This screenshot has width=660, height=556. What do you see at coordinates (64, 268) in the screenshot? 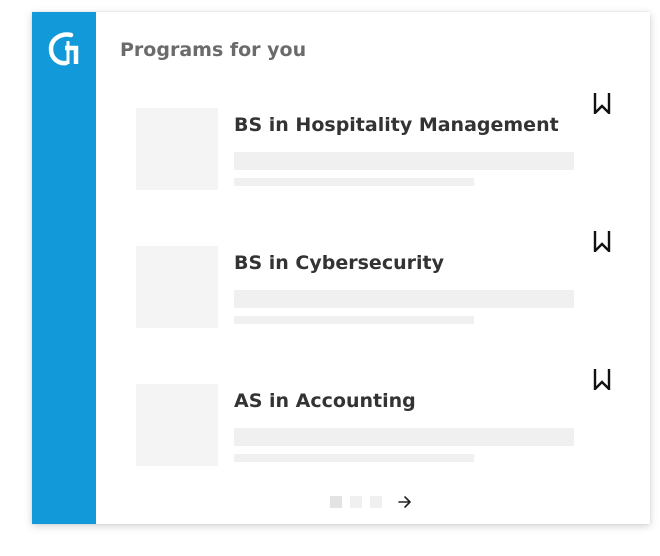
I see `brand-sidebar` at bounding box center [64, 268].